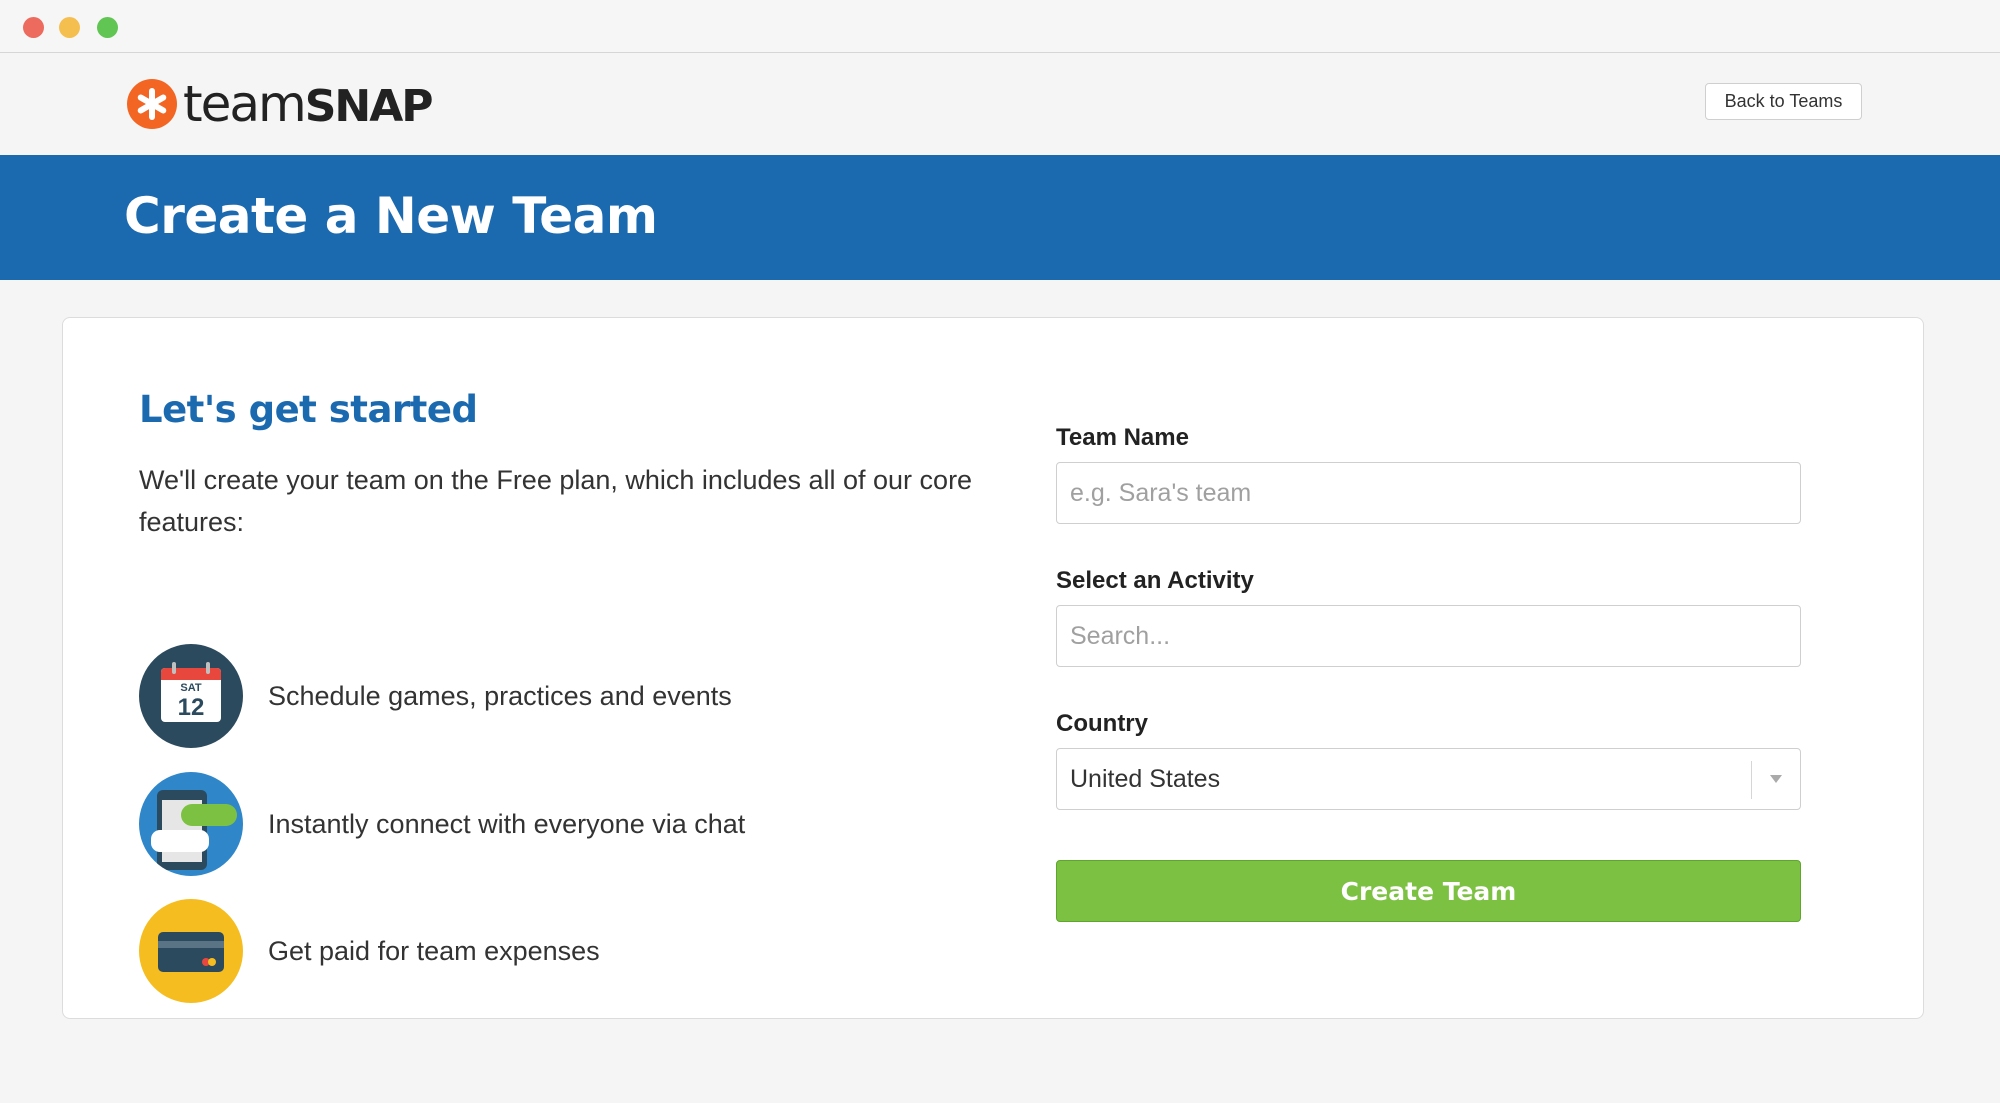  I want to click on create-team-button: Create Team, so click(1428, 891).